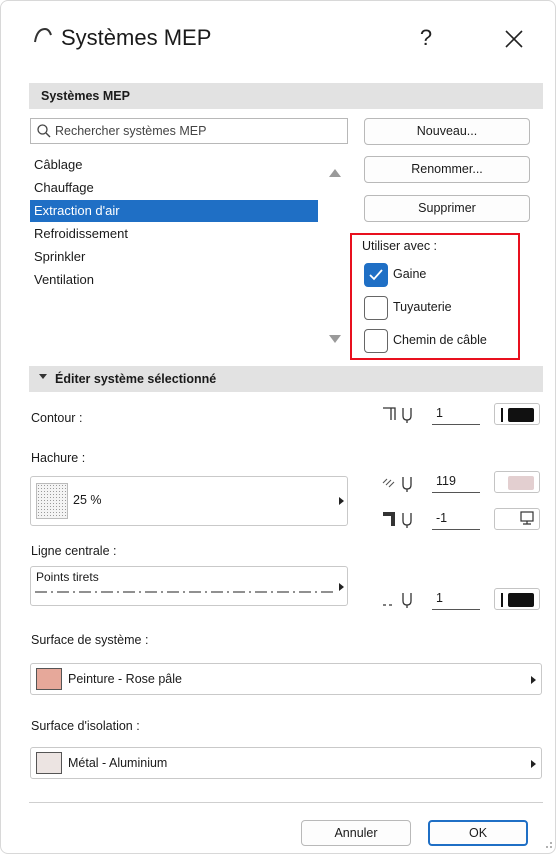 This screenshot has width=556, height=854. What do you see at coordinates (335, 173) in the screenshot?
I see `scroll-up-arrow-icon` at bounding box center [335, 173].